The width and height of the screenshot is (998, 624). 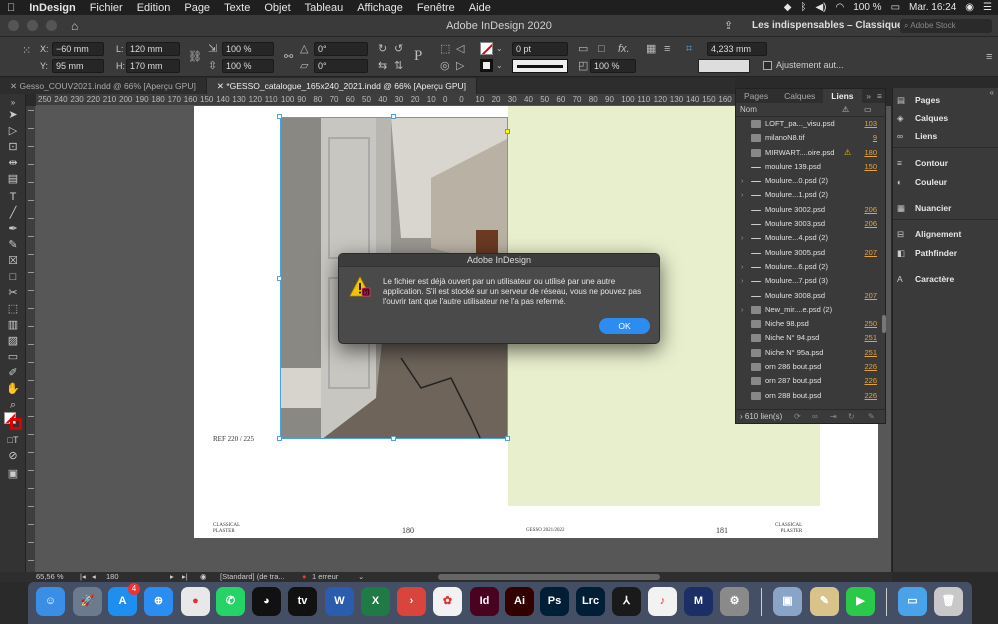 I want to click on panel-links: ∞ Liens, so click(x=917, y=136).